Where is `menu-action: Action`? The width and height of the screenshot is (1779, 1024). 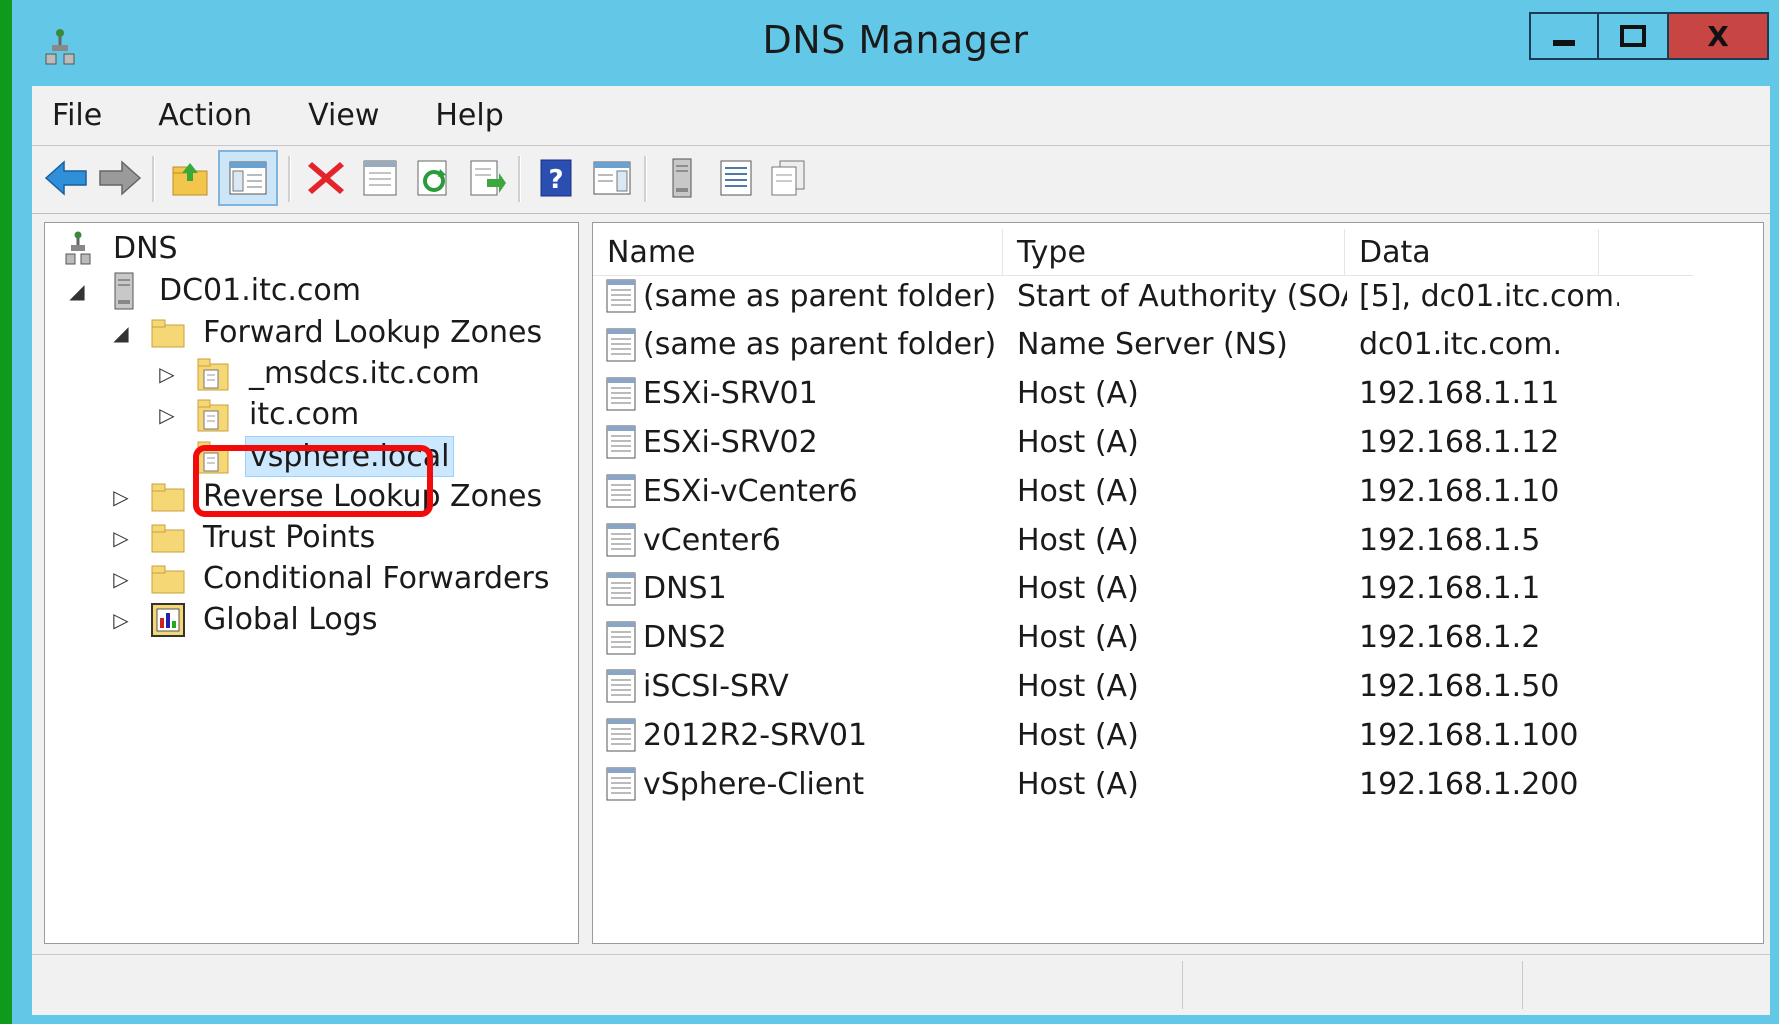 menu-action: Action is located at coordinates (205, 115).